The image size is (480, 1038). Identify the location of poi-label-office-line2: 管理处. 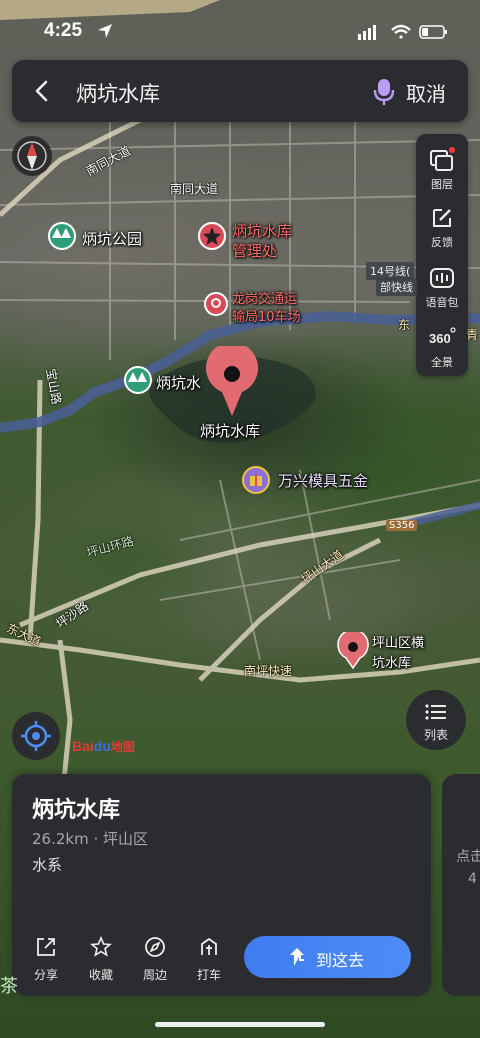
(254, 250).